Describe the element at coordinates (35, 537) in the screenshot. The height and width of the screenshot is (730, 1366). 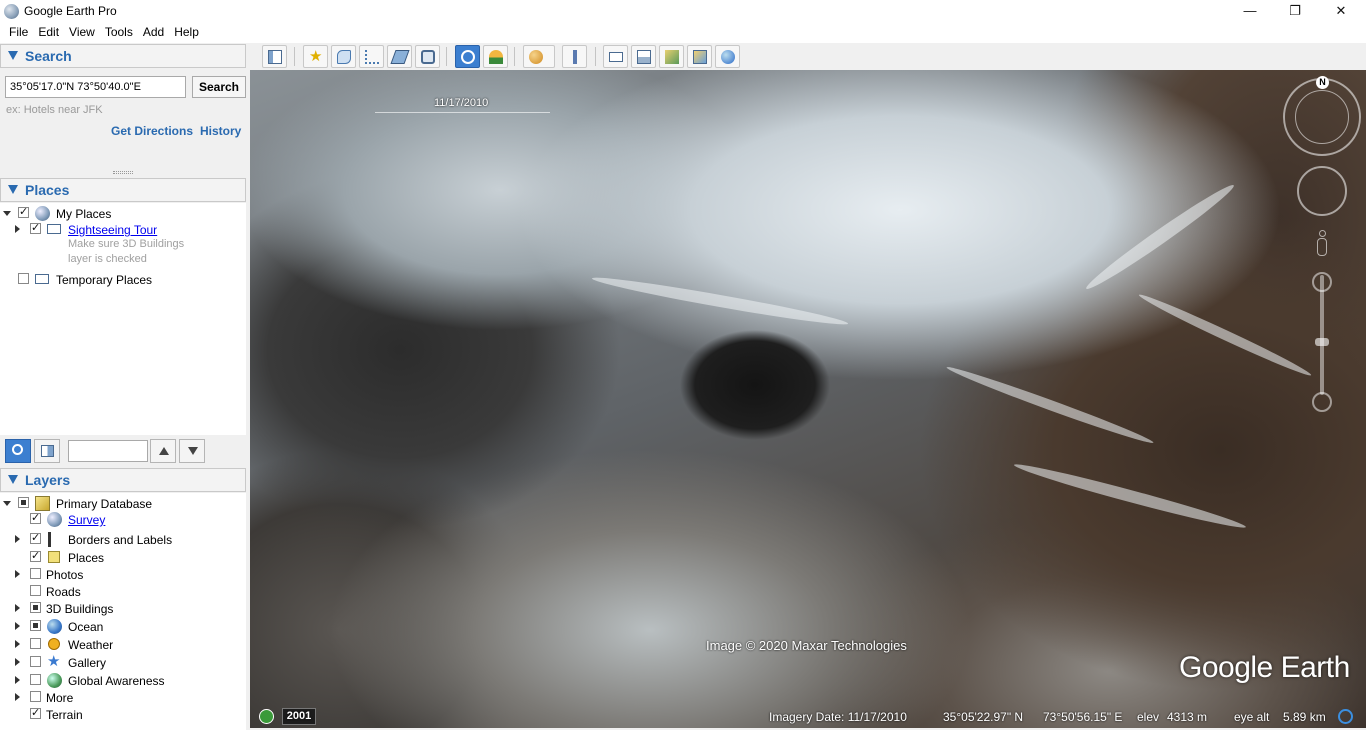
I see `borders-checkbox` at that location.